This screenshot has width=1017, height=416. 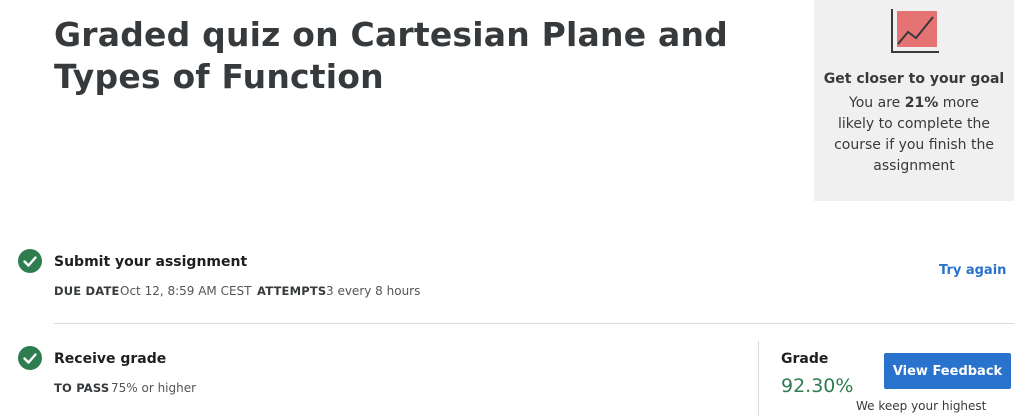 What do you see at coordinates (972, 270) in the screenshot?
I see `try-again-link: Try again` at bounding box center [972, 270].